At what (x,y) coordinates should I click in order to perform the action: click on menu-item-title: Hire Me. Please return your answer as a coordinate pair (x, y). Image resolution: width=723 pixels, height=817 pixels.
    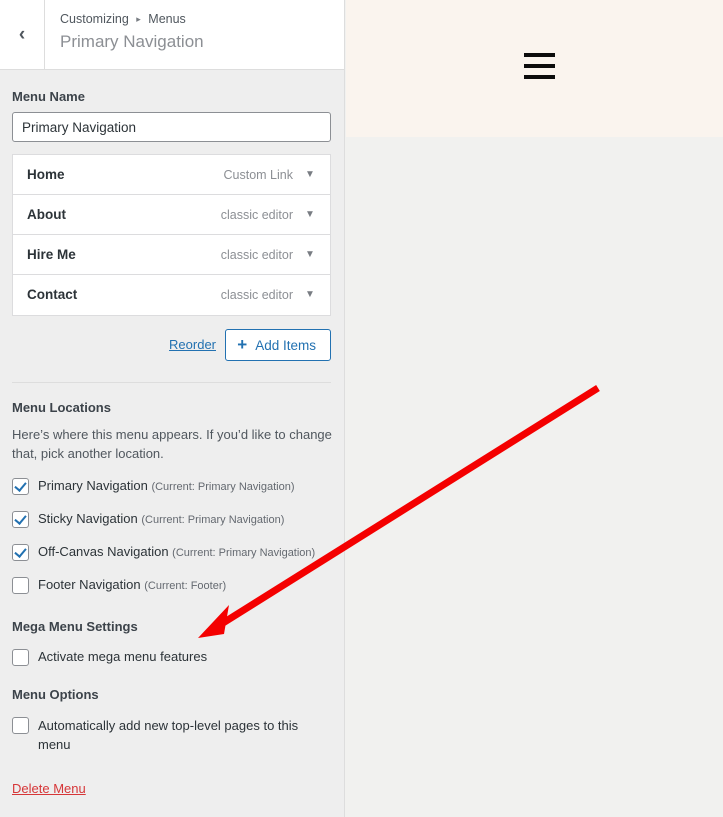
    Looking at the image, I should click on (51, 254).